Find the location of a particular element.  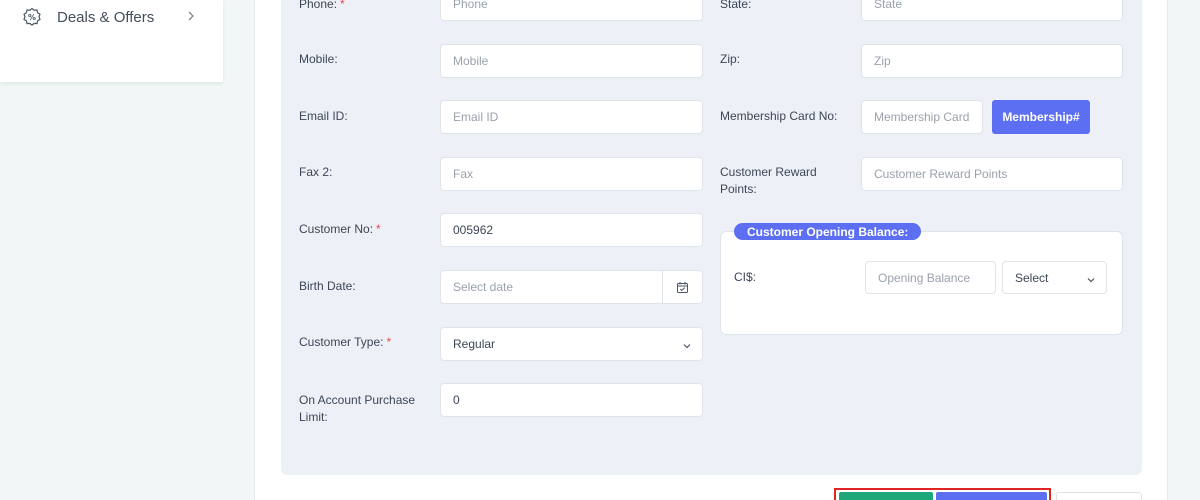

sidebar-item-deals-offers: % Deals & Offers is located at coordinates (112, 17).